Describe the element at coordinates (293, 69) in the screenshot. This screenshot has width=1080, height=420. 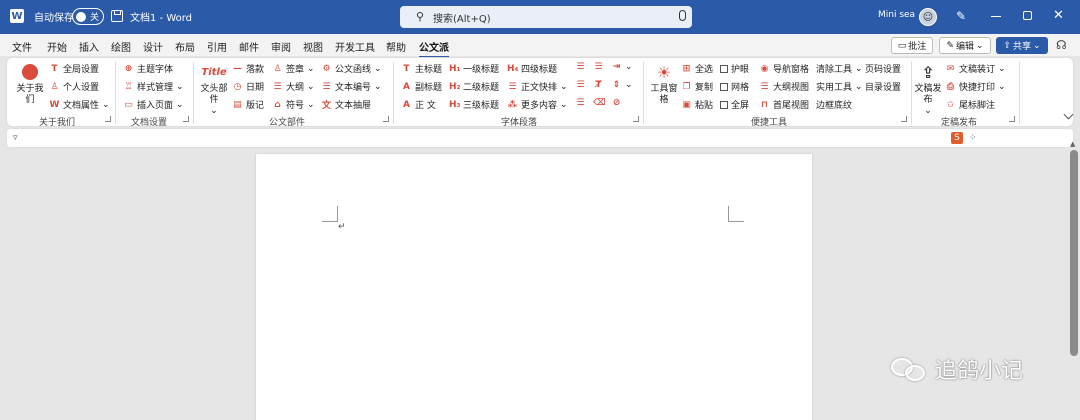
I see `stamp-button: ♙ 签章 ⌄` at that location.